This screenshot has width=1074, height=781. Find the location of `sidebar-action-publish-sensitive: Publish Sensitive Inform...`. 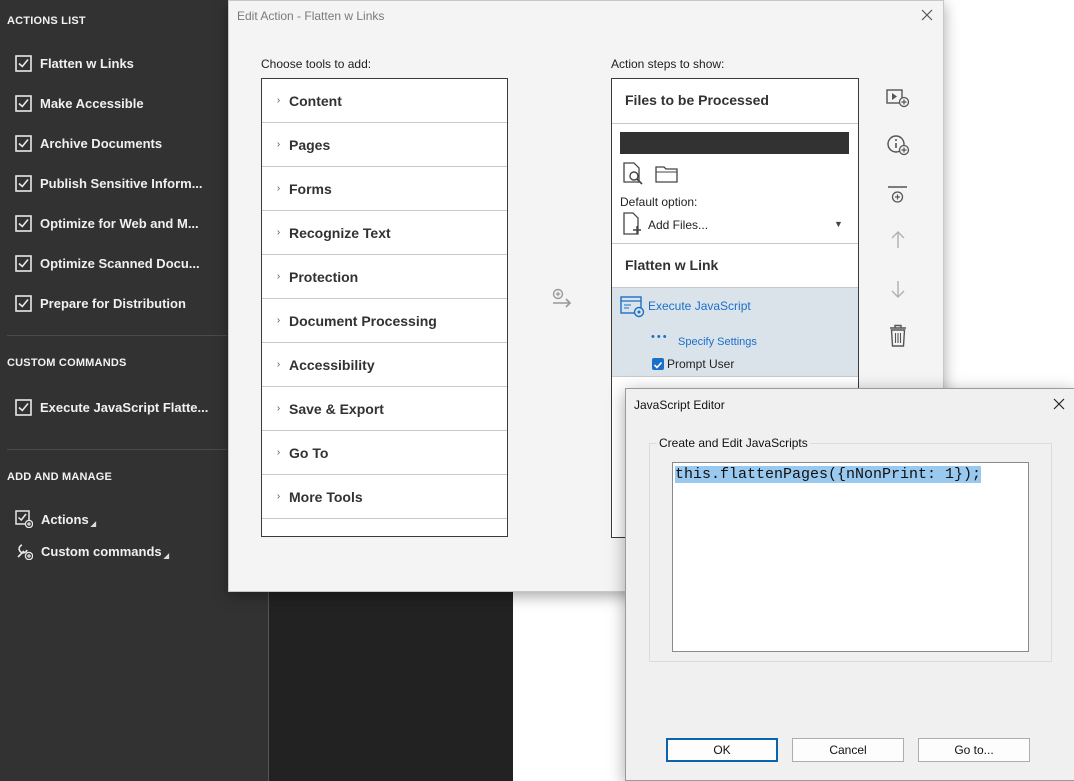

sidebar-action-publish-sensitive: Publish Sensitive Inform... is located at coordinates (109, 183).